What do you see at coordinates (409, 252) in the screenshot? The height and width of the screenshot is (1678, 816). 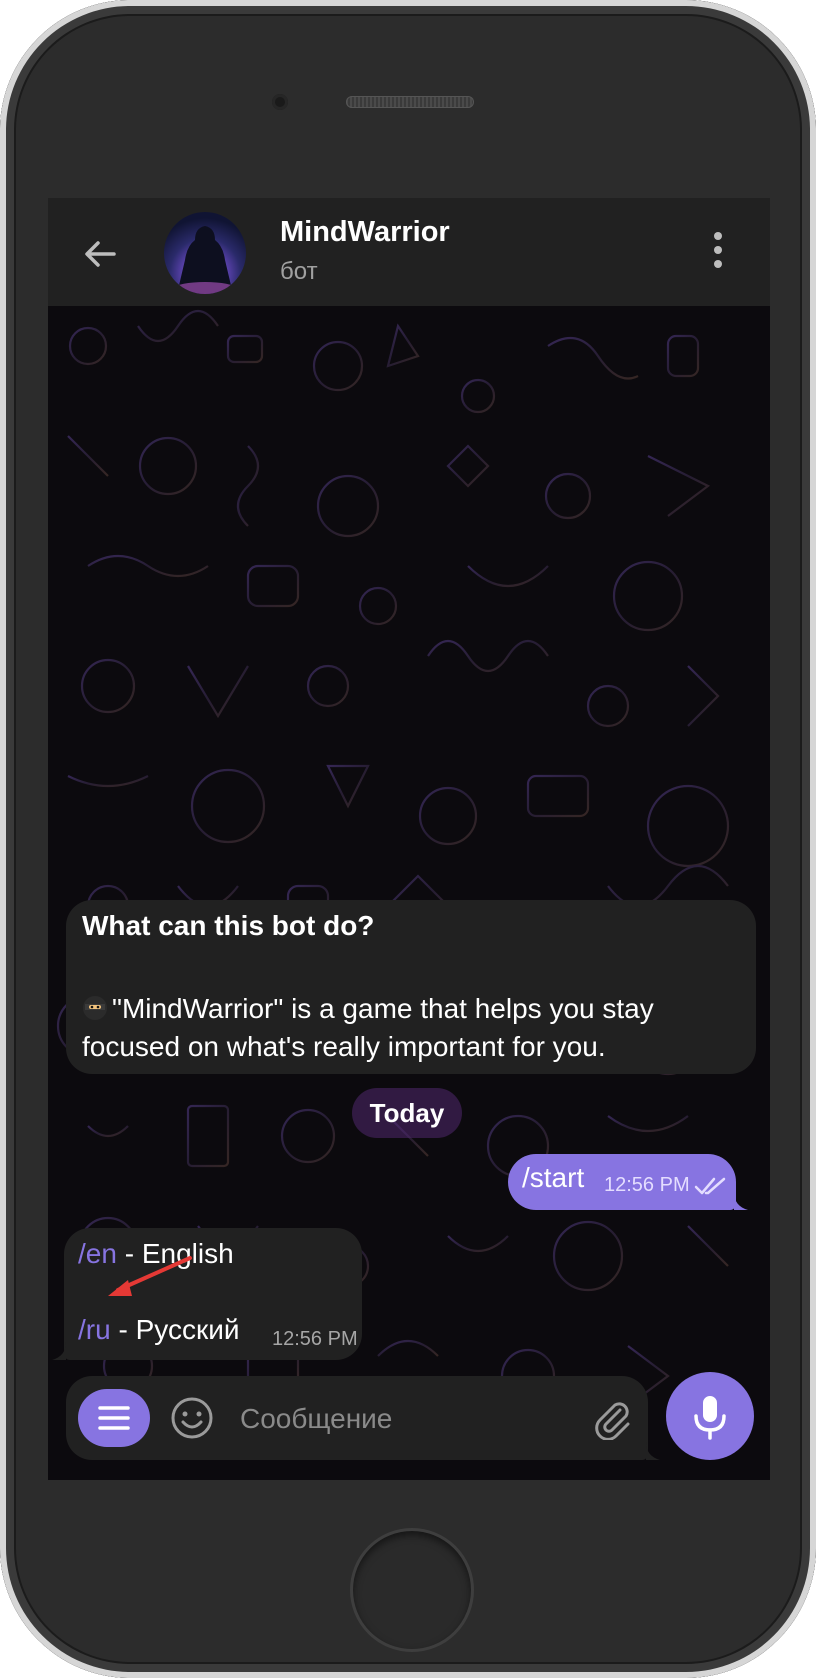 I see `chat-header: MindWarrior бот` at bounding box center [409, 252].